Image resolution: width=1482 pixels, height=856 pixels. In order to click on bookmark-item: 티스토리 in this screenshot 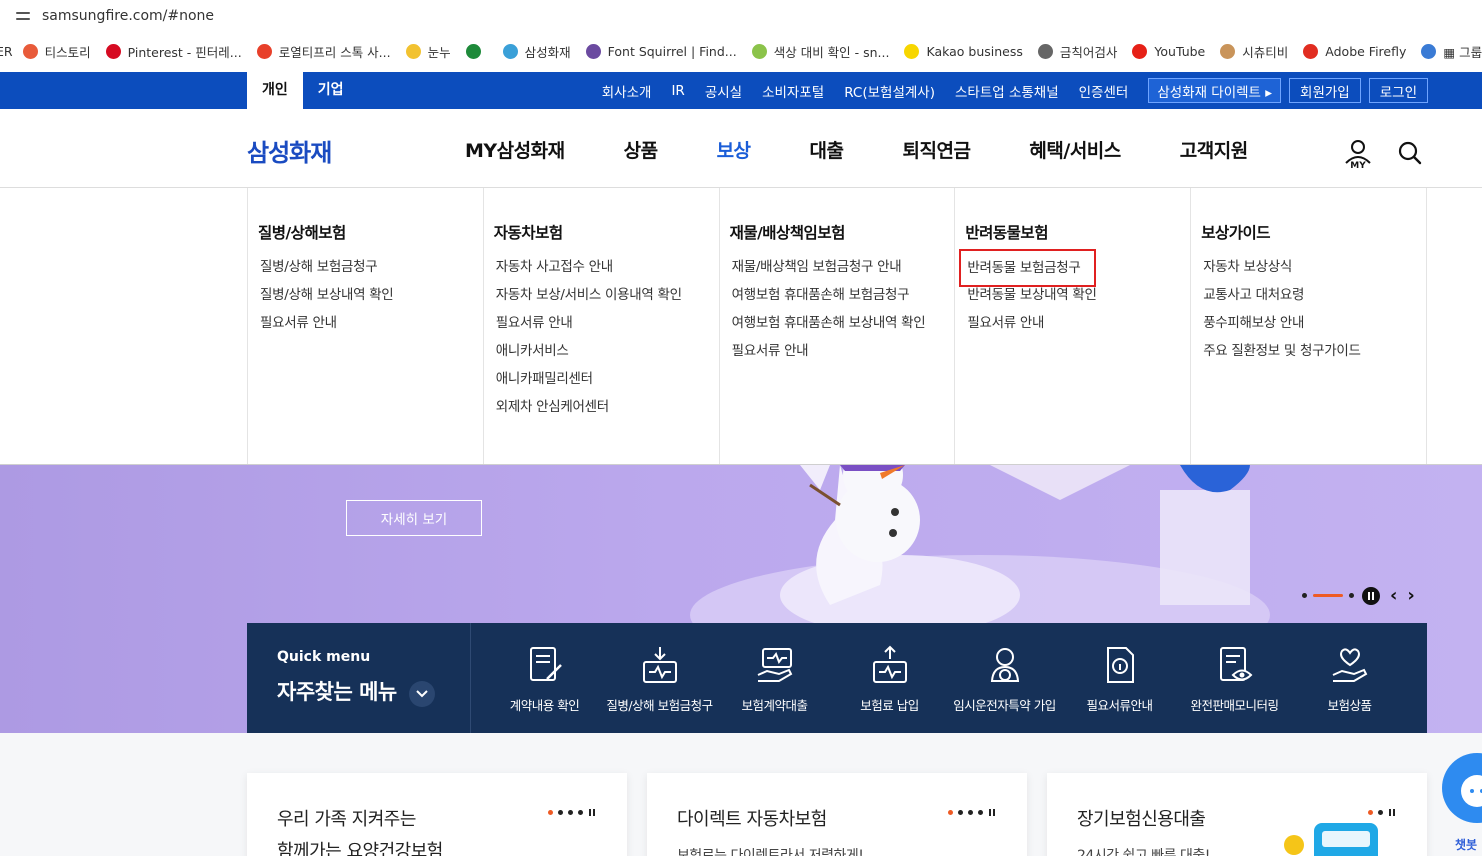, I will do `click(56, 51)`.